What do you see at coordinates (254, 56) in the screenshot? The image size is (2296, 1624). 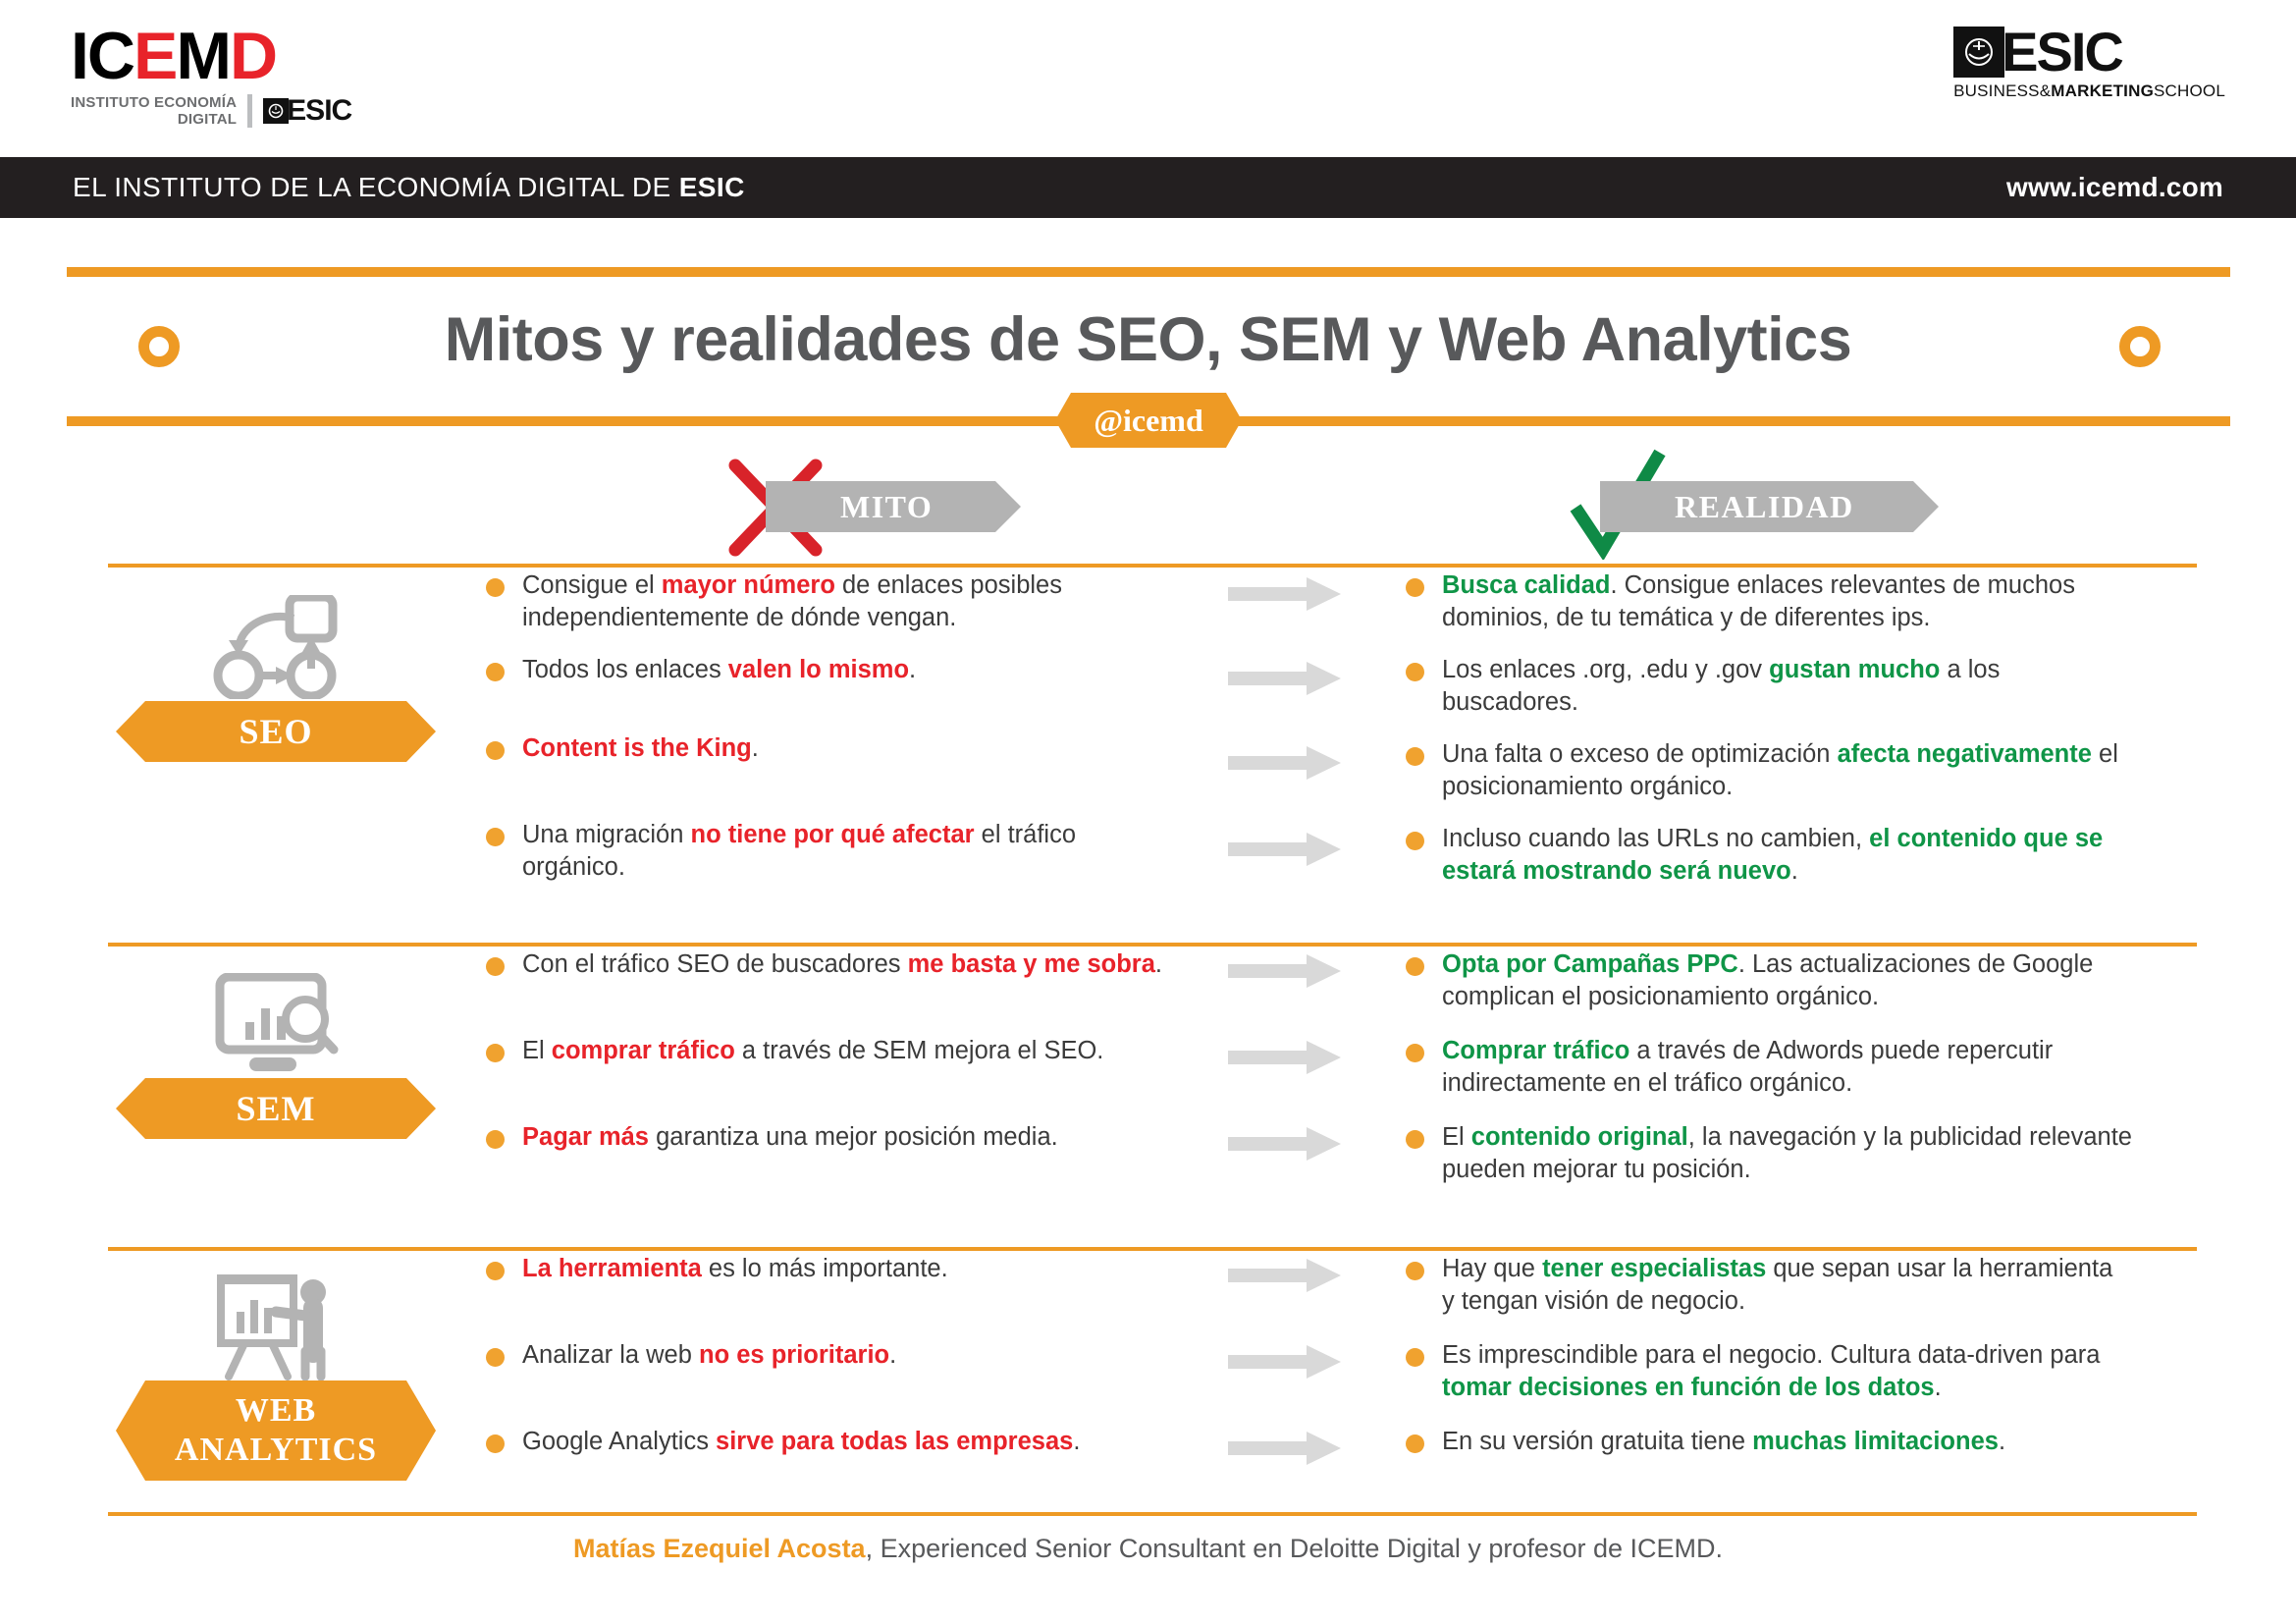 I see `icemd-letter-d: D` at bounding box center [254, 56].